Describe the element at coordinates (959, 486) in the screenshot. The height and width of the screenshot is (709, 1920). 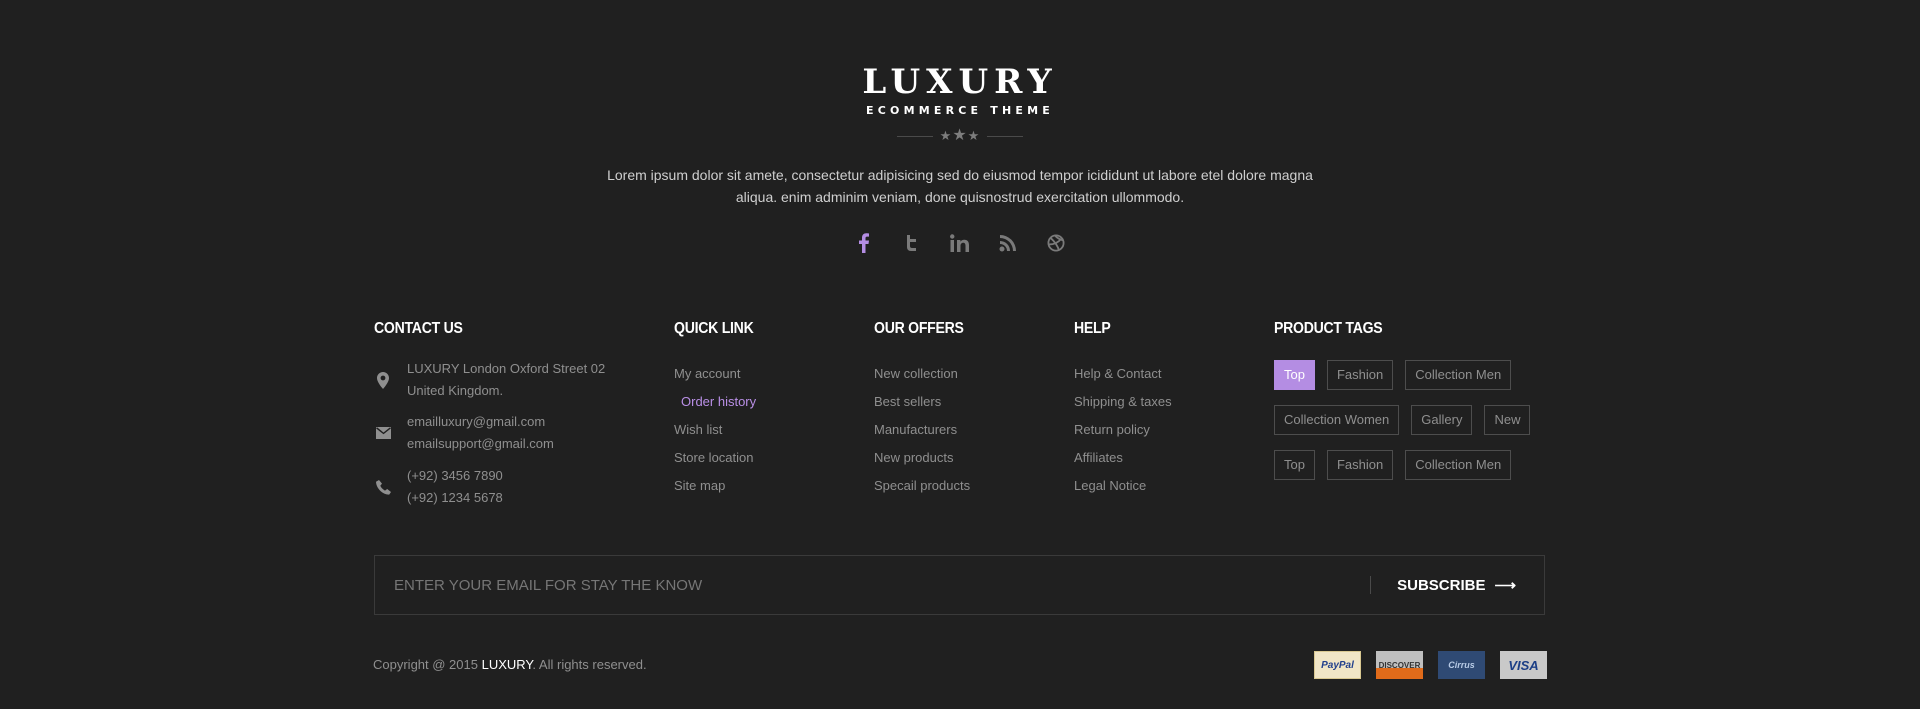
I see `link-specail-products: Specail products` at that location.